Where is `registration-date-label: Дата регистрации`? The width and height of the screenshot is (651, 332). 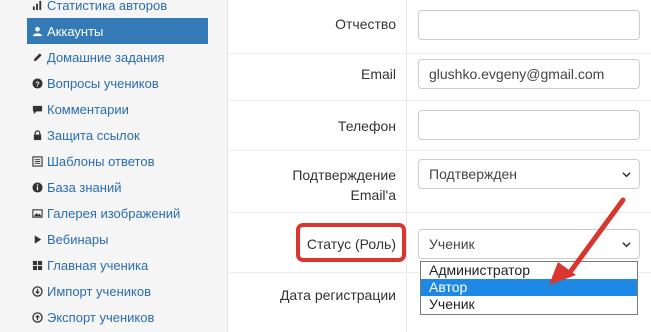
registration-date-label: Дата регистрации is located at coordinates (337, 295).